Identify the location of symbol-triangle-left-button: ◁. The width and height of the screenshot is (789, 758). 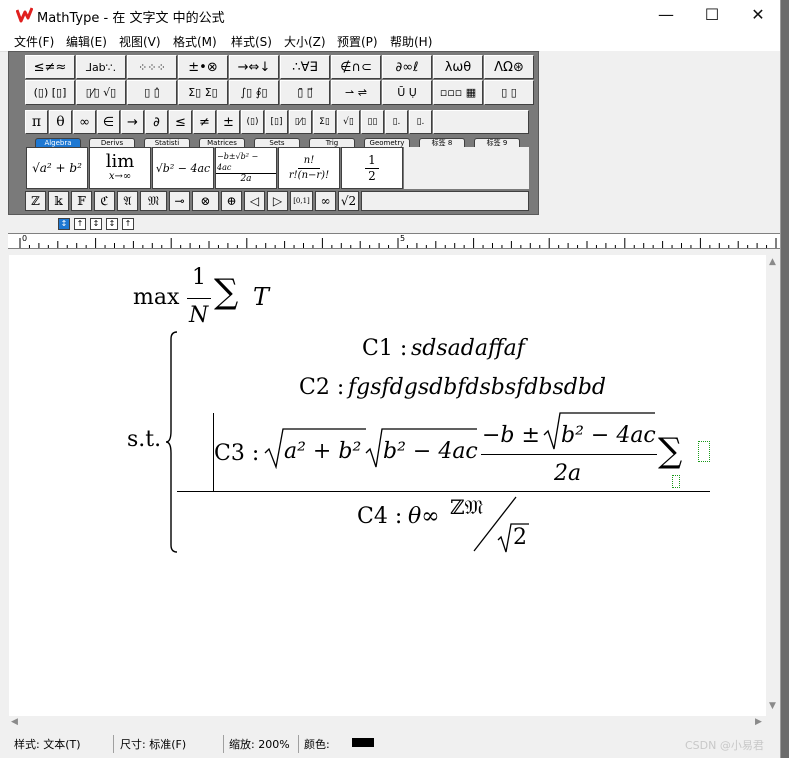
(254, 201).